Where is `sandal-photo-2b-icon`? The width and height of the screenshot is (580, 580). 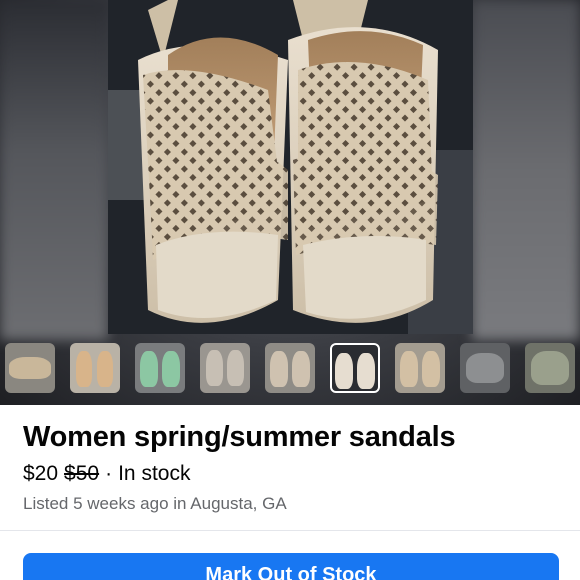 sandal-photo-2b-icon is located at coordinates (105, 369).